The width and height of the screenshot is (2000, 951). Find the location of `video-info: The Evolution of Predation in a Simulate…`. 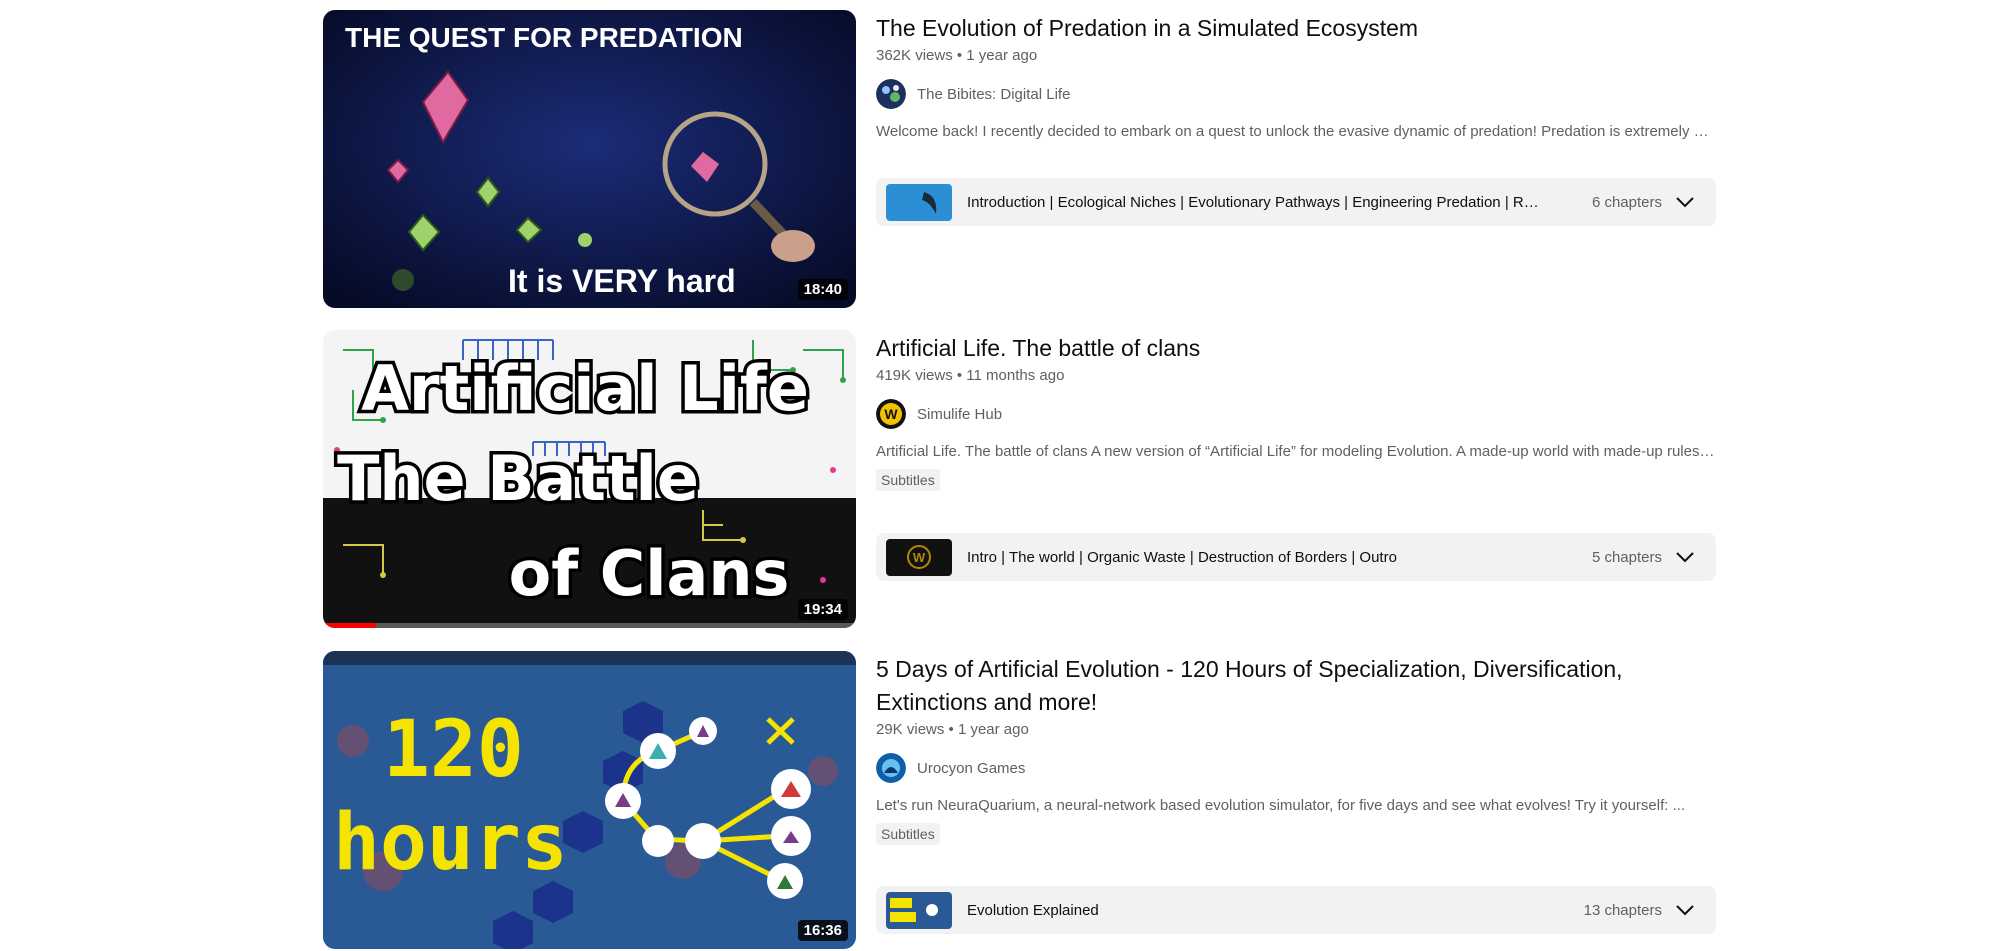

video-info: The Evolution of Predation in a Simulate… is located at coordinates (1296, 118).